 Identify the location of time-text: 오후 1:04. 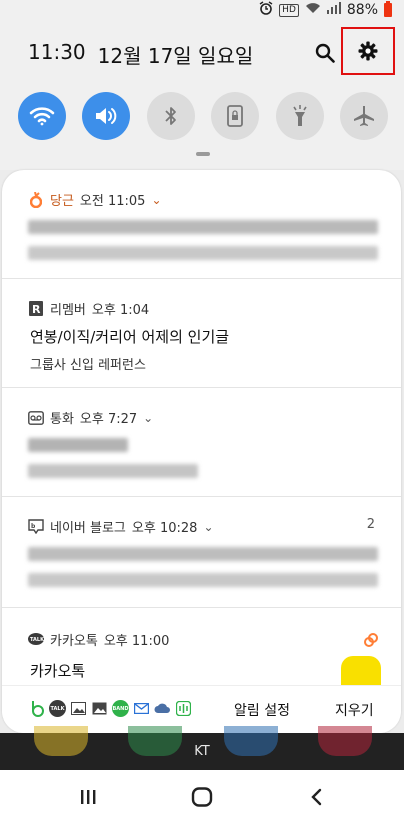
(120, 310).